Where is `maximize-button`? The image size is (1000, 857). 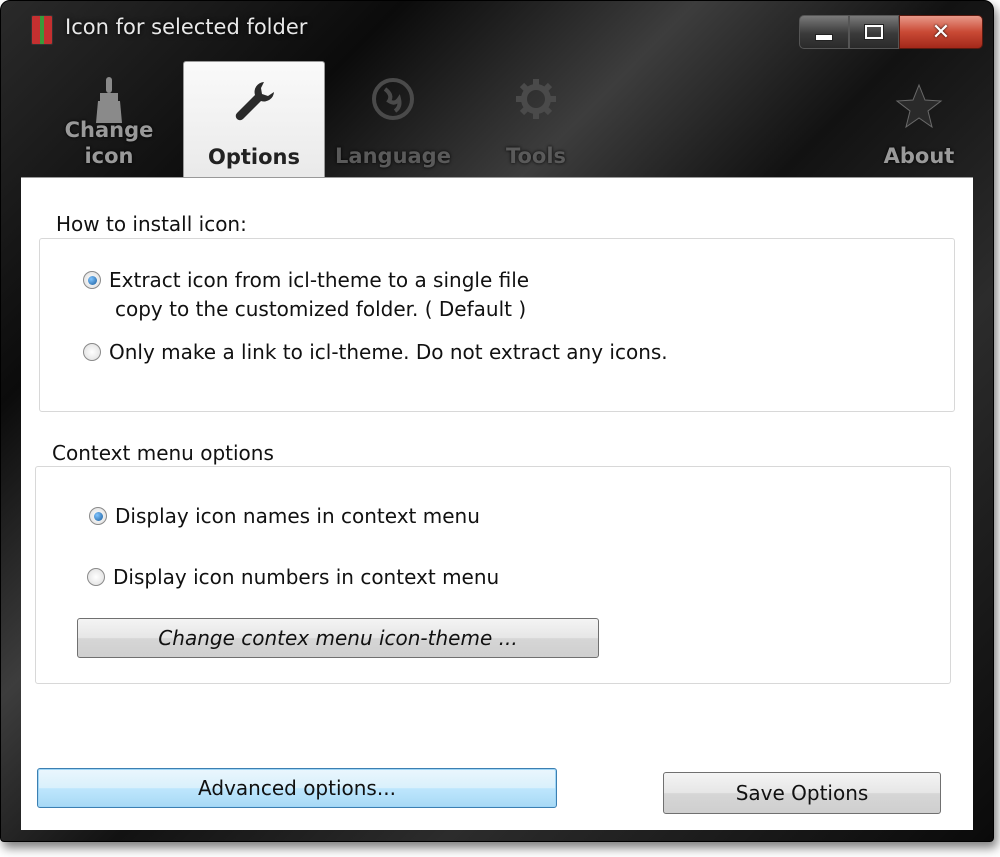
maximize-button is located at coordinates (874, 32).